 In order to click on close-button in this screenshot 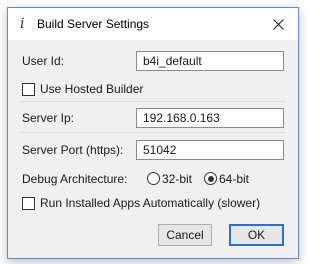, I will do `click(278, 24)`.